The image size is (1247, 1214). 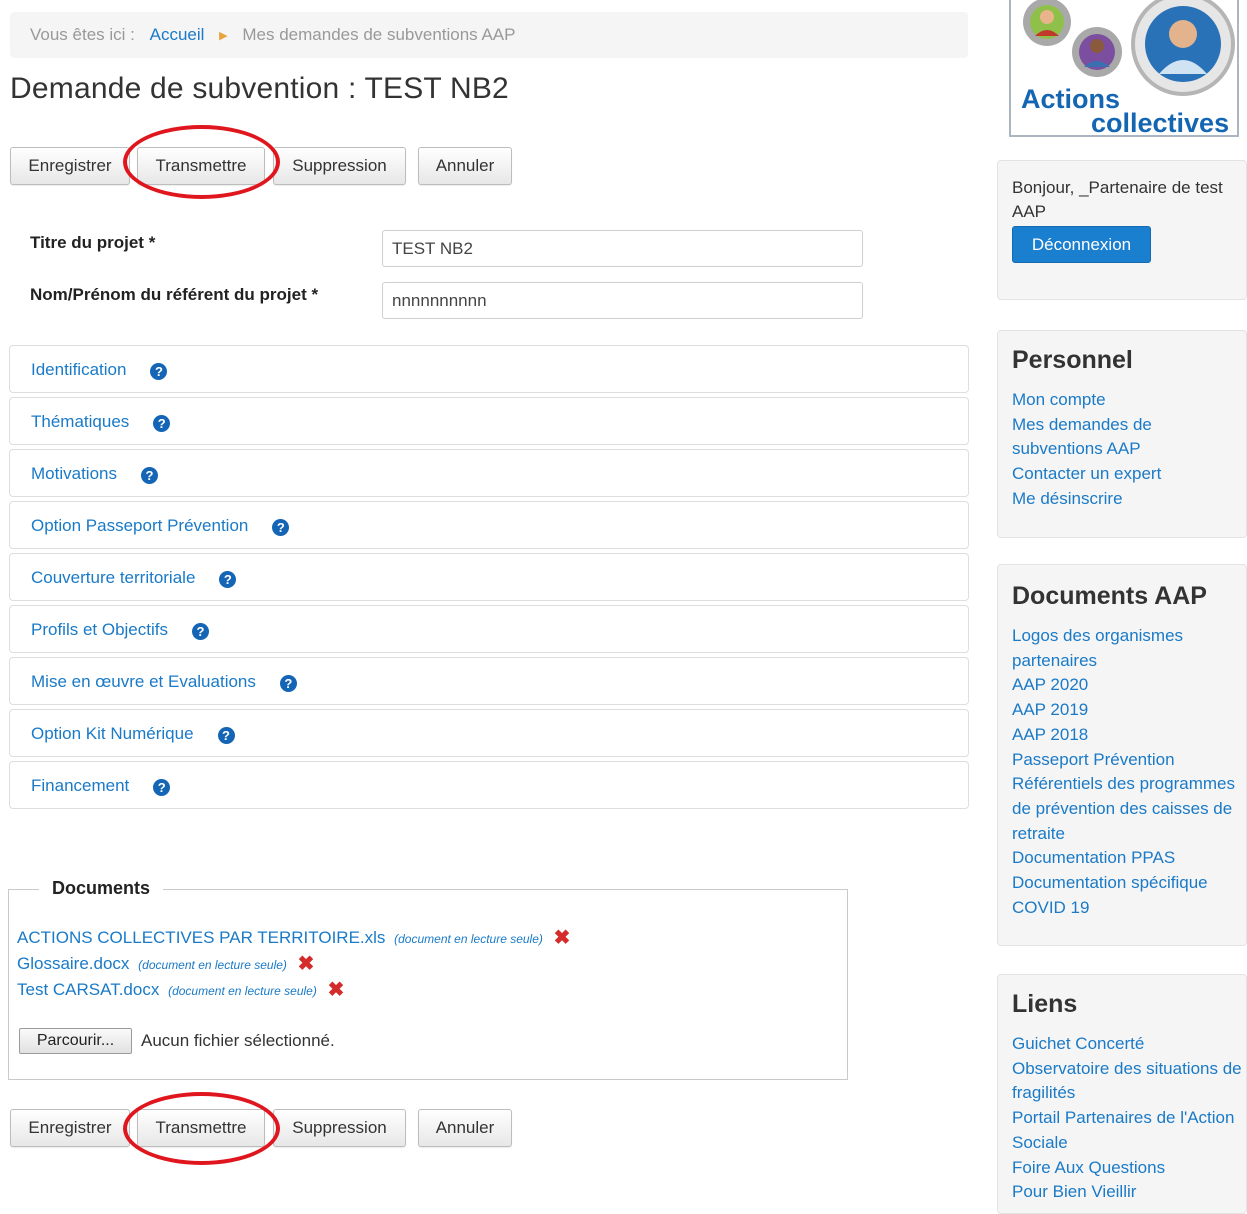 What do you see at coordinates (1129, 858) in the screenshot?
I see `link-documentation-ppas: Documentation PPAS` at bounding box center [1129, 858].